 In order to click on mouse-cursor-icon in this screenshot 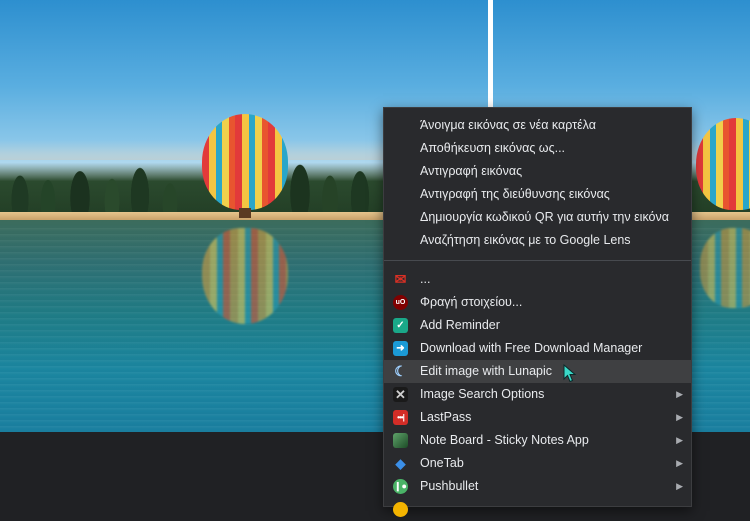, I will do `click(570, 373)`.